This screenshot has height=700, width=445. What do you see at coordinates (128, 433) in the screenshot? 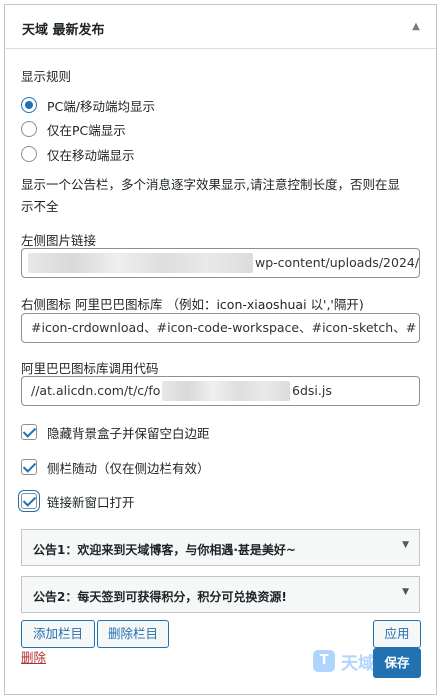
I see `checkbox-label: 隐藏背景盒子并保留空白边距` at bounding box center [128, 433].